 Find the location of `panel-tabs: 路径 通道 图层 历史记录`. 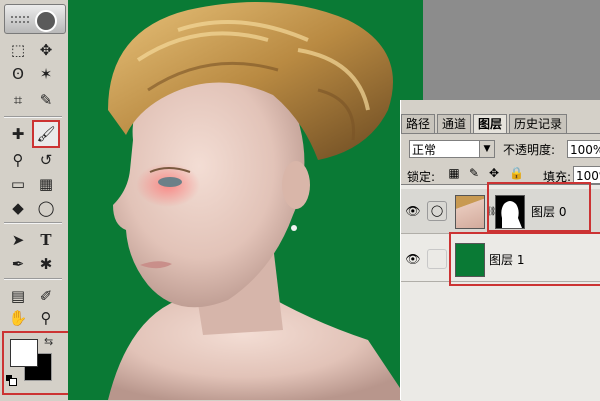

panel-tabs: 路径 通道 图层 历史记录 is located at coordinates (485, 124).